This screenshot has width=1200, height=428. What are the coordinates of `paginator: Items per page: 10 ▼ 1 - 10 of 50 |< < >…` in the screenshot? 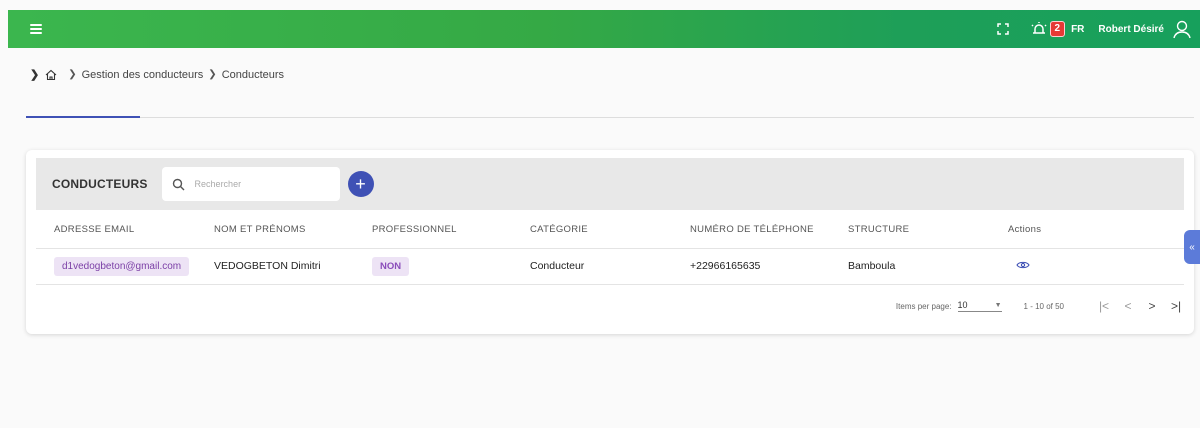 It's located at (610, 306).